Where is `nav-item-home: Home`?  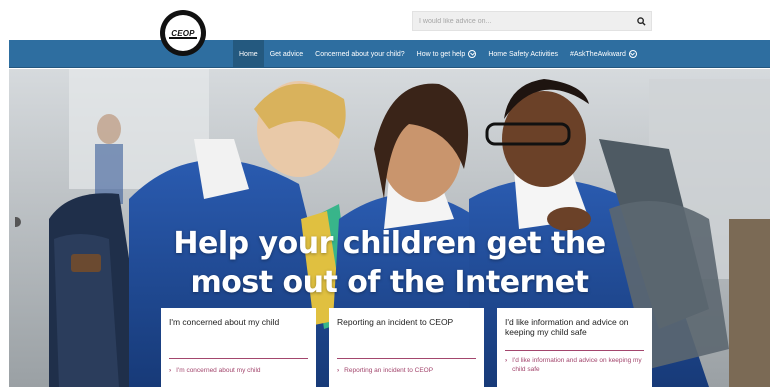
nav-item-home: Home is located at coordinates (248, 54).